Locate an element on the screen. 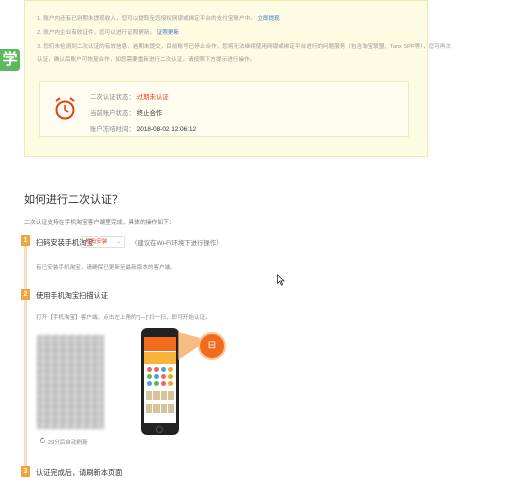 Image resolution: width=530 pixels, height=486 pixels. scan-icon: ⊟ is located at coordinates (212, 346).